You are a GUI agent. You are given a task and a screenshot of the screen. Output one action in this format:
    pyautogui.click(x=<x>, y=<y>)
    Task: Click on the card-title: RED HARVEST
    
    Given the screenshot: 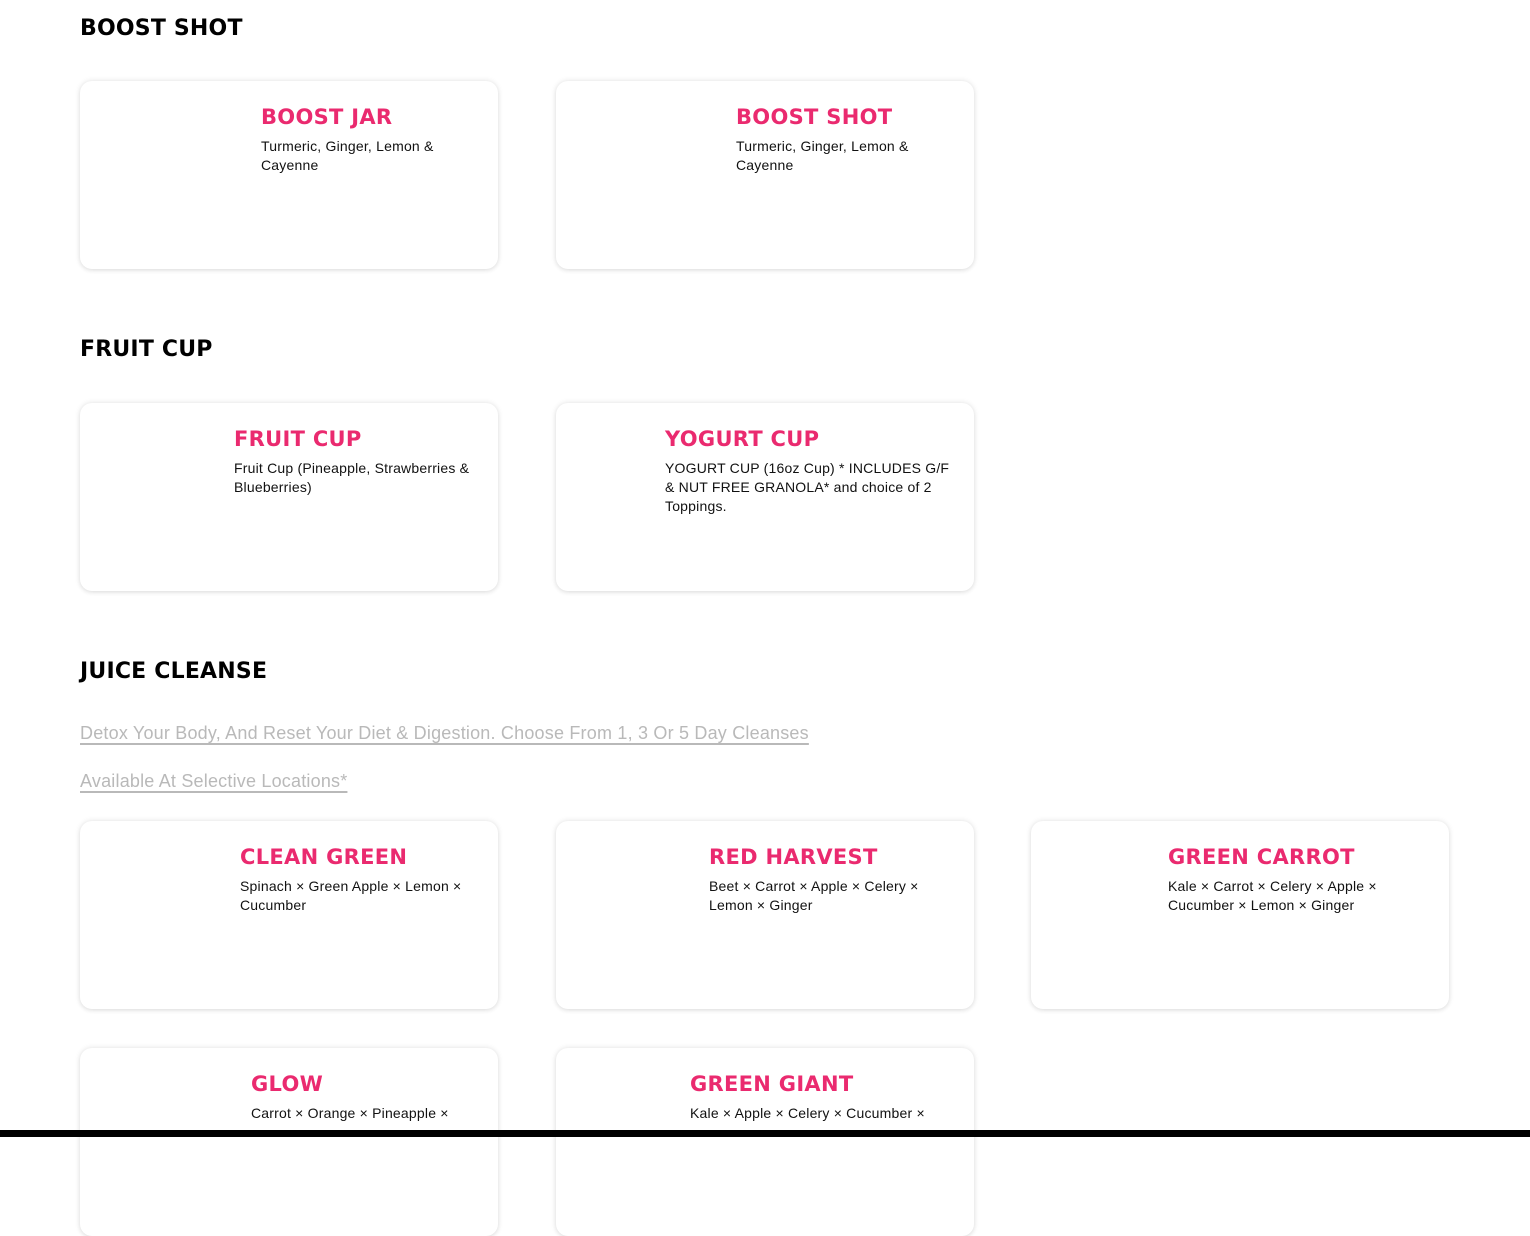 What is the action you would take?
    pyautogui.click(x=793, y=857)
    